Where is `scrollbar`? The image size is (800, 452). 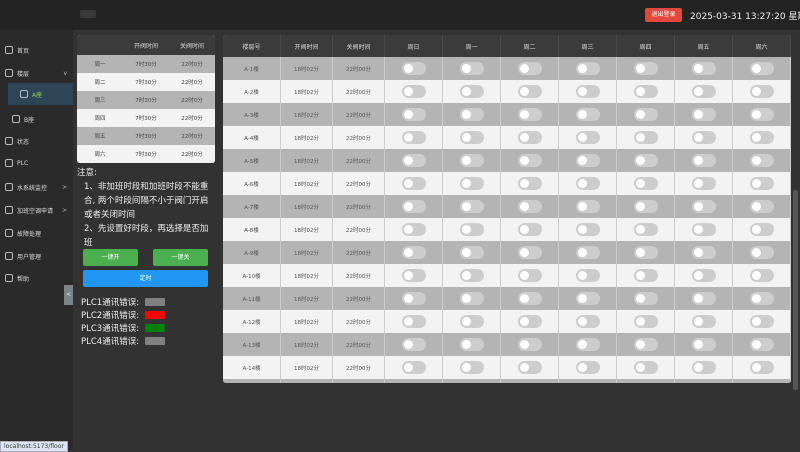 scrollbar is located at coordinates (795, 290).